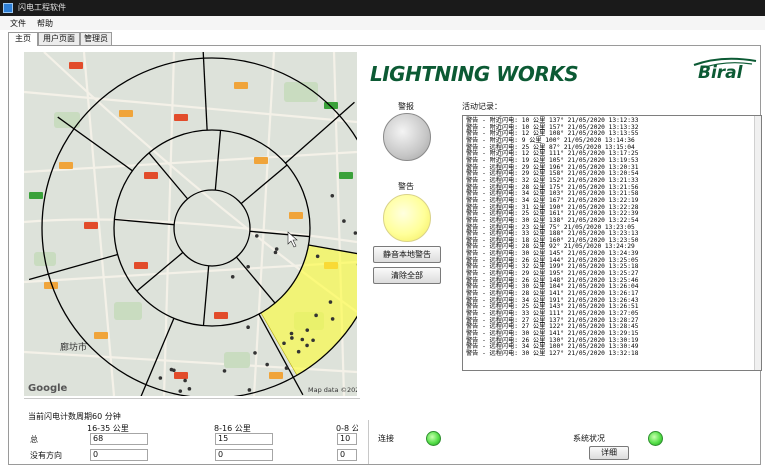 Image resolution: width=765 pixels, height=468 pixels. What do you see at coordinates (655, 438) in the screenshot?
I see `system-status-led` at bounding box center [655, 438].